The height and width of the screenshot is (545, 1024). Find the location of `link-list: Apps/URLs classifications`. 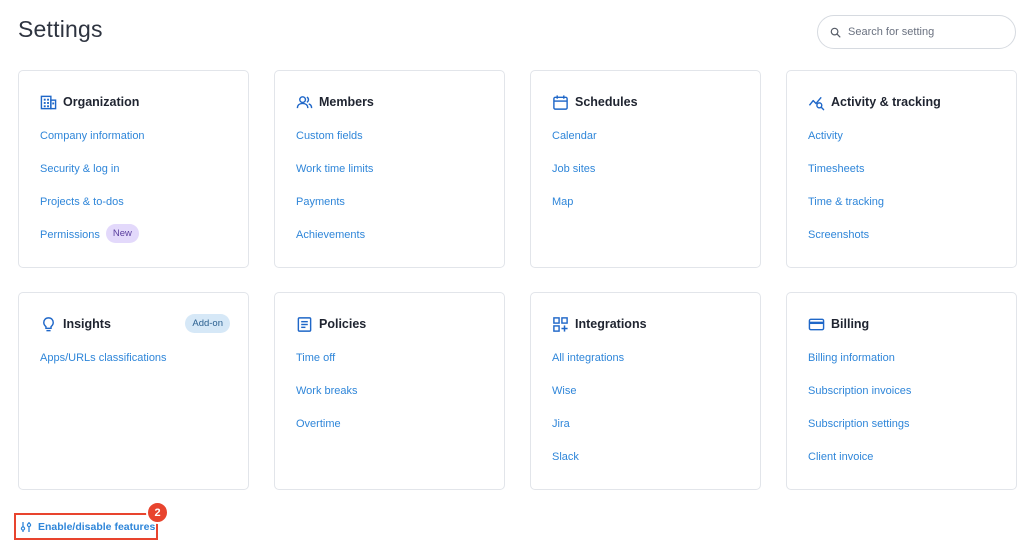

link-list: Apps/URLs classifications is located at coordinates (103, 368).